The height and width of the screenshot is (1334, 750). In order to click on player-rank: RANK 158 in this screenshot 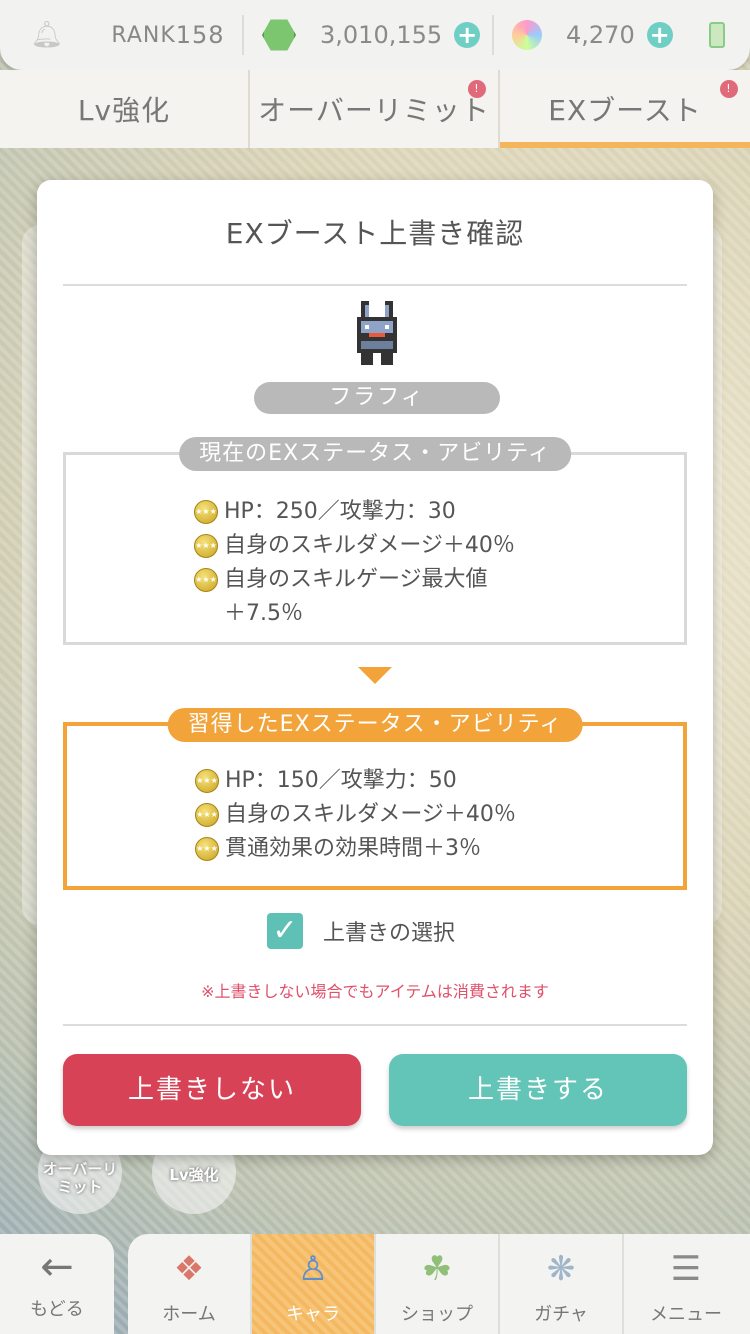, I will do `click(169, 35)`.